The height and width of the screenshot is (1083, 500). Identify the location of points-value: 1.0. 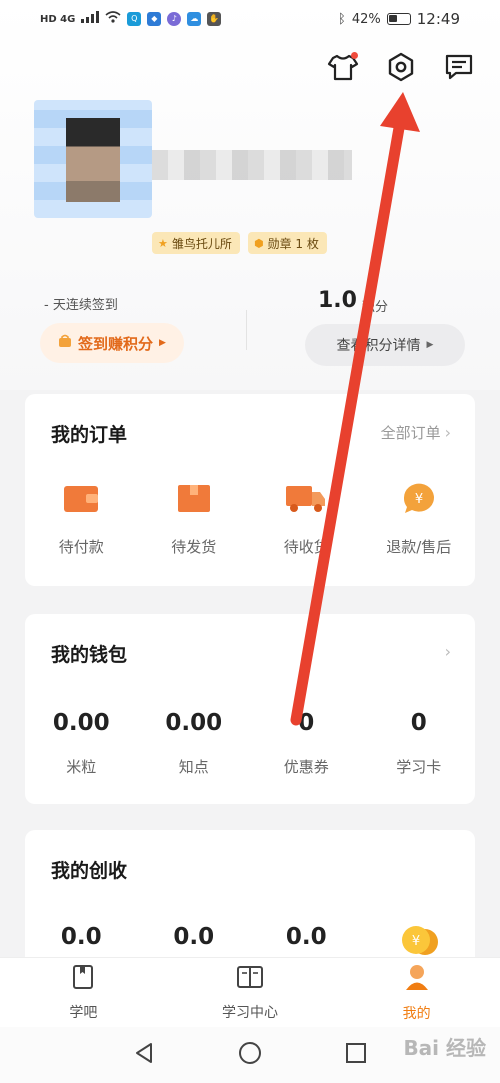
(337, 300).